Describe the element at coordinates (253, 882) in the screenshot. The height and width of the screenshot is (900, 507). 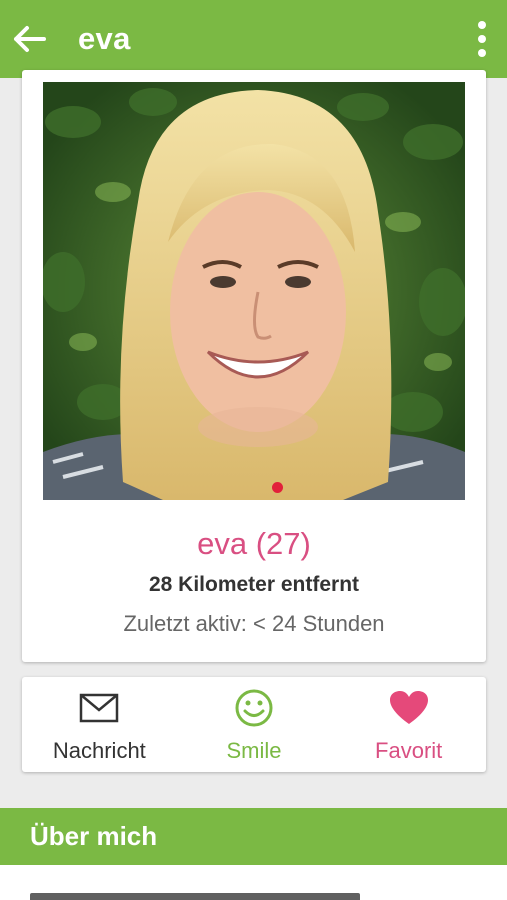
I see `about-section-body` at that location.